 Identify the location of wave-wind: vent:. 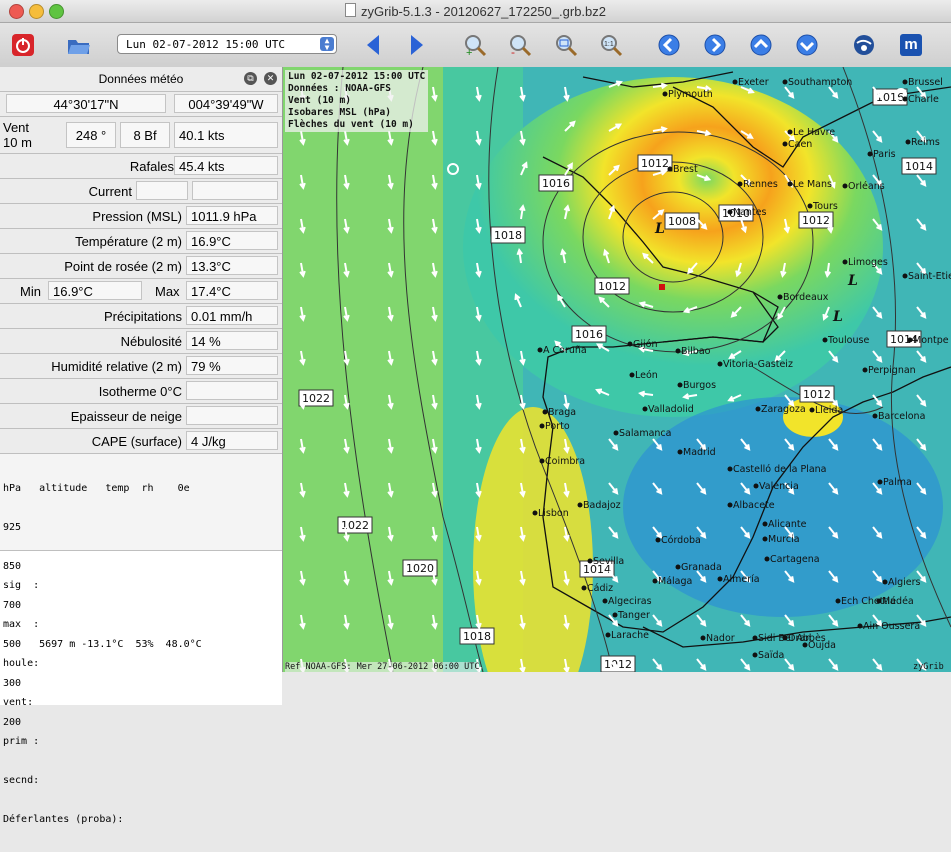
(141, 702).